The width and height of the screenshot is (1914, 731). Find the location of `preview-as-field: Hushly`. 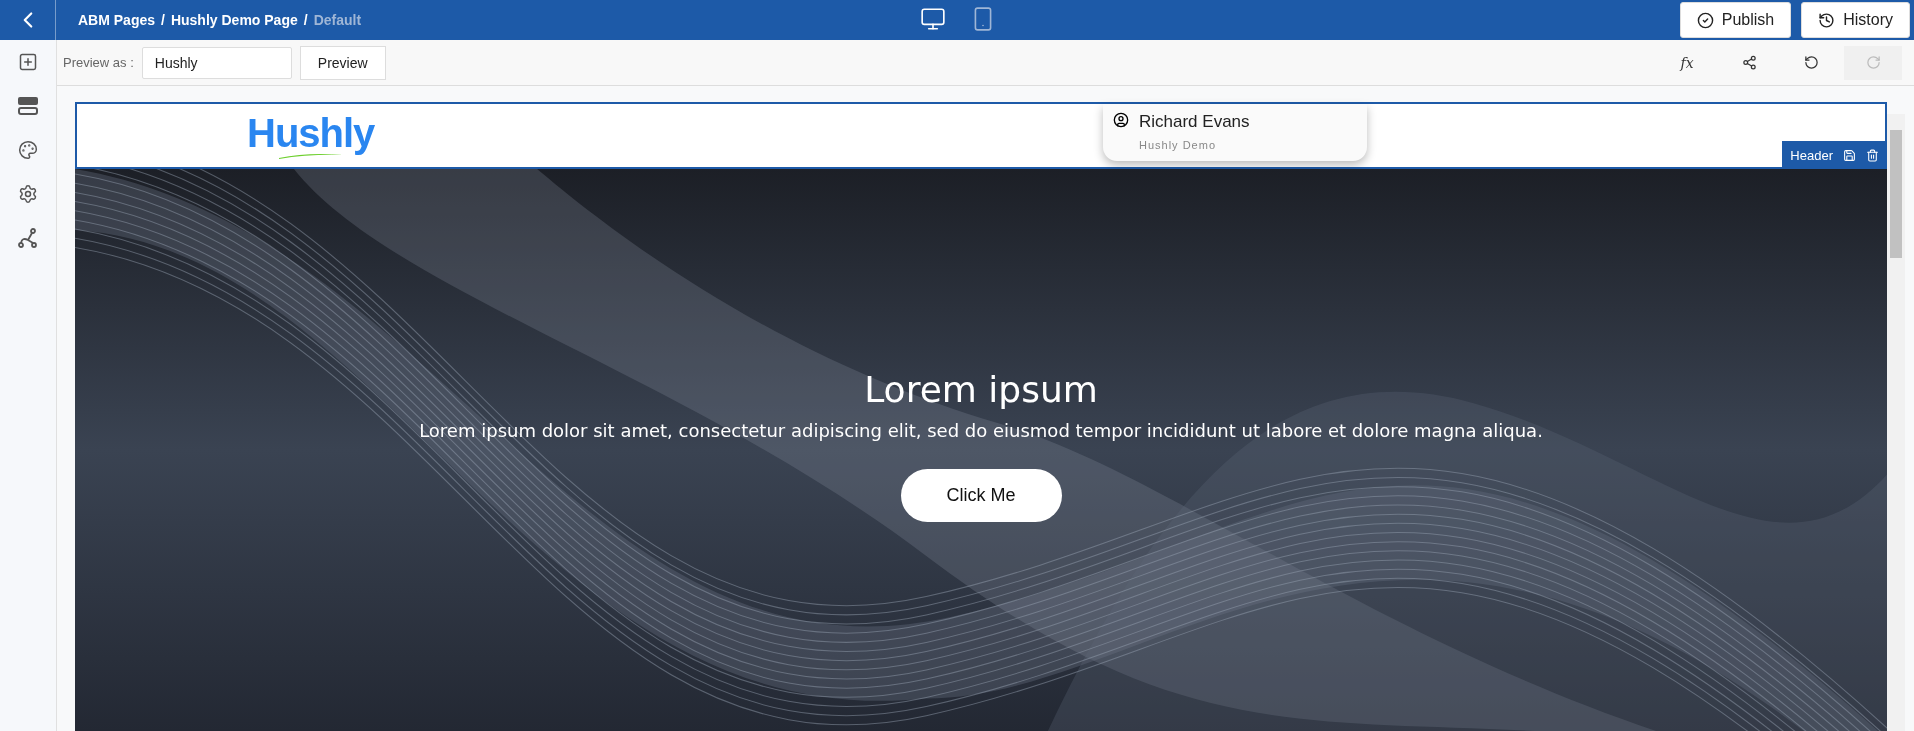

preview-as-field: Hushly is located at coordinates (216, 62).